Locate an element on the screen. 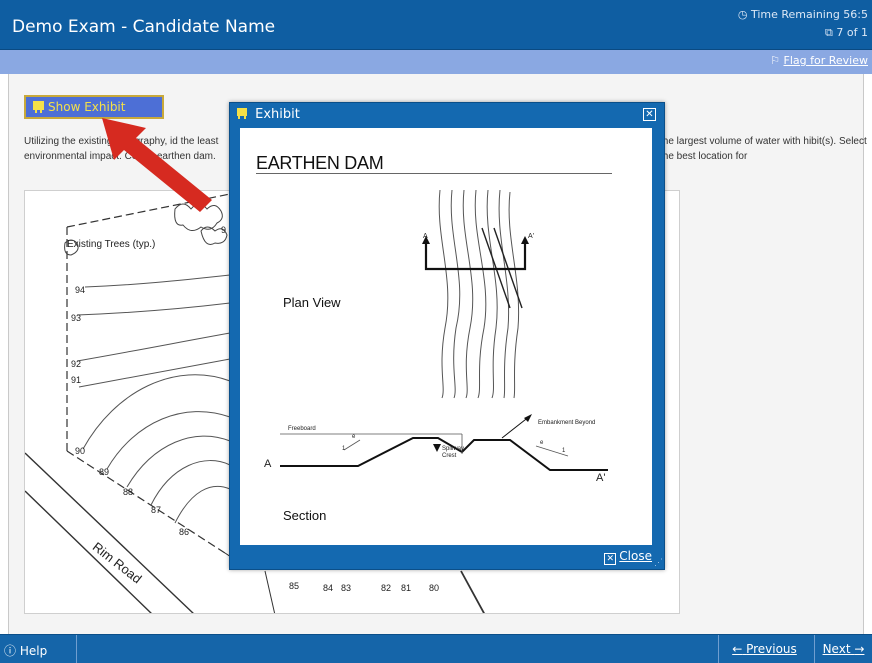 This screenshot has width=872, height=663. plan-marker-a: A is located at coordinates (425, 236).